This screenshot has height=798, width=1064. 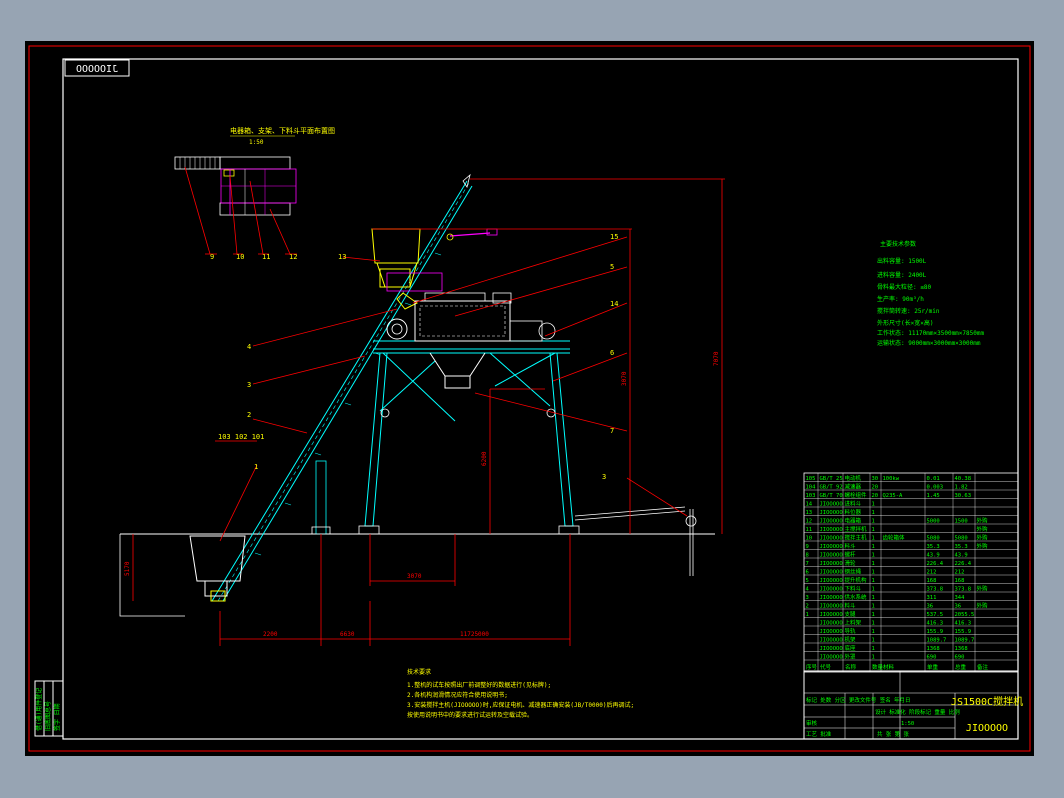 I want to click on svg-text: 工艺 批准, so click(x=819, y=734).